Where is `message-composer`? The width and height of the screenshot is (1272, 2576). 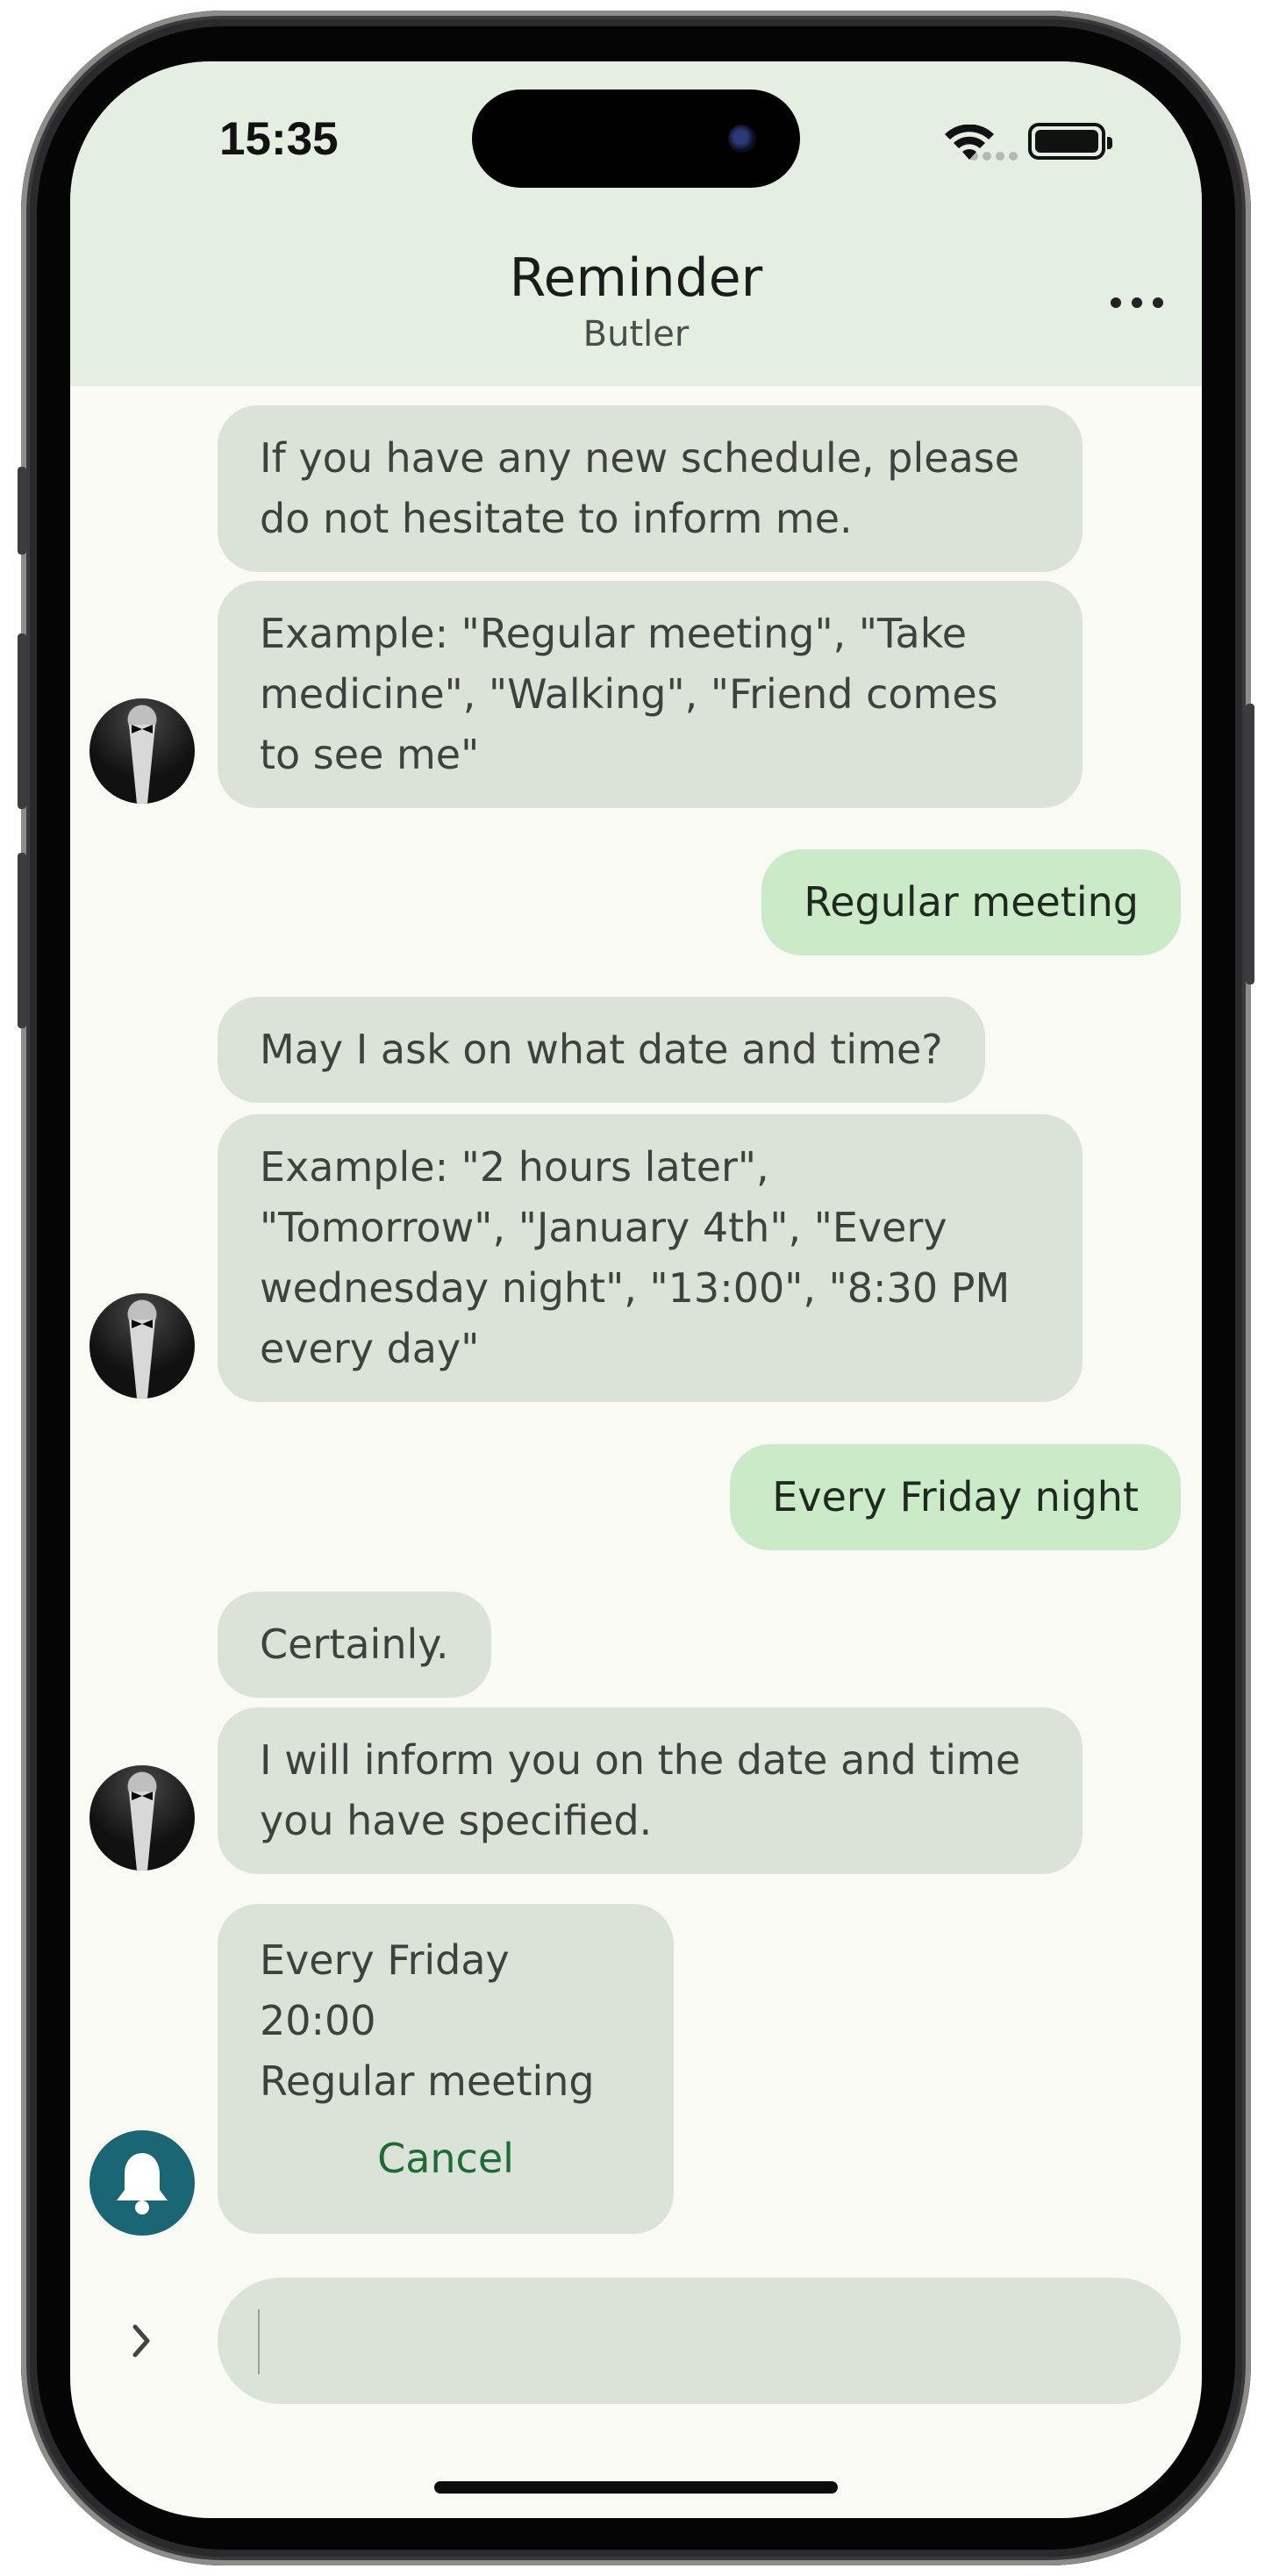 message-composer is located at coordinates (636, 2341).